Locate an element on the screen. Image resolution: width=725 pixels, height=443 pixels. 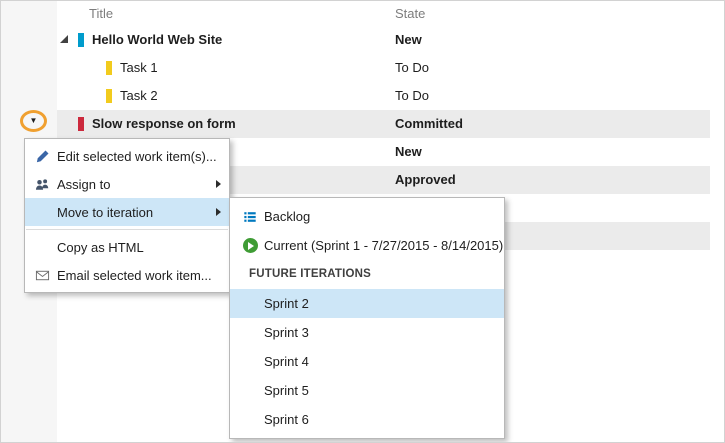
menu-item-move-to-iteration: Move to iteration is located at coordinates (127, 212).